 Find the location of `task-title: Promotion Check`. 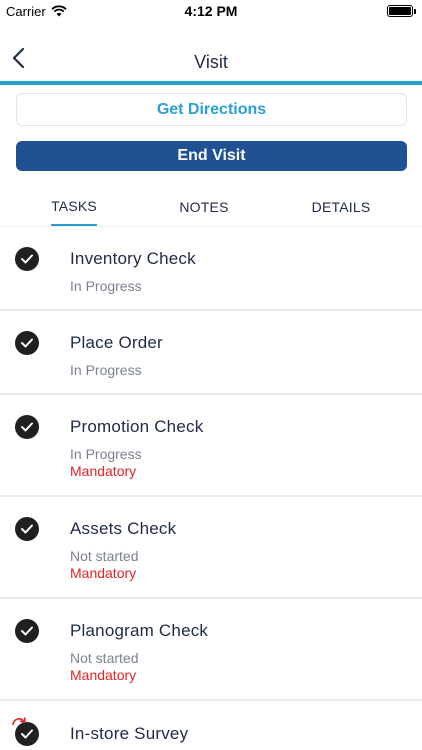

task-title: Promotion Check is located at coordinates (137, 426).